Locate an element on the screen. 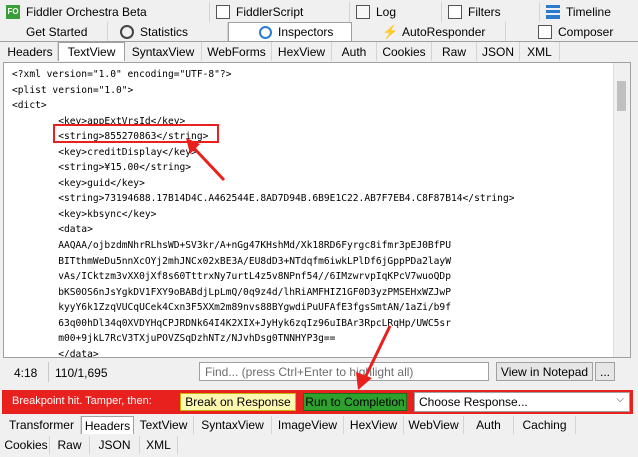 Image resolution: width=638 pixels, height=457 pixels. request-tab-json: JSON is located at coordinates (498, 51).